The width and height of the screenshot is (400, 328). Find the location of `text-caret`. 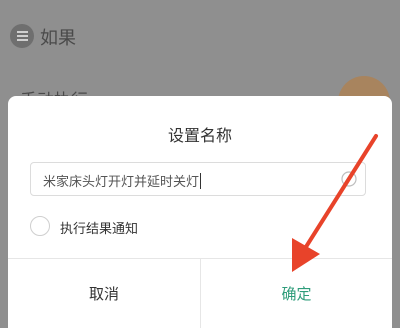

text-caret is located at coordinates (201, 181).